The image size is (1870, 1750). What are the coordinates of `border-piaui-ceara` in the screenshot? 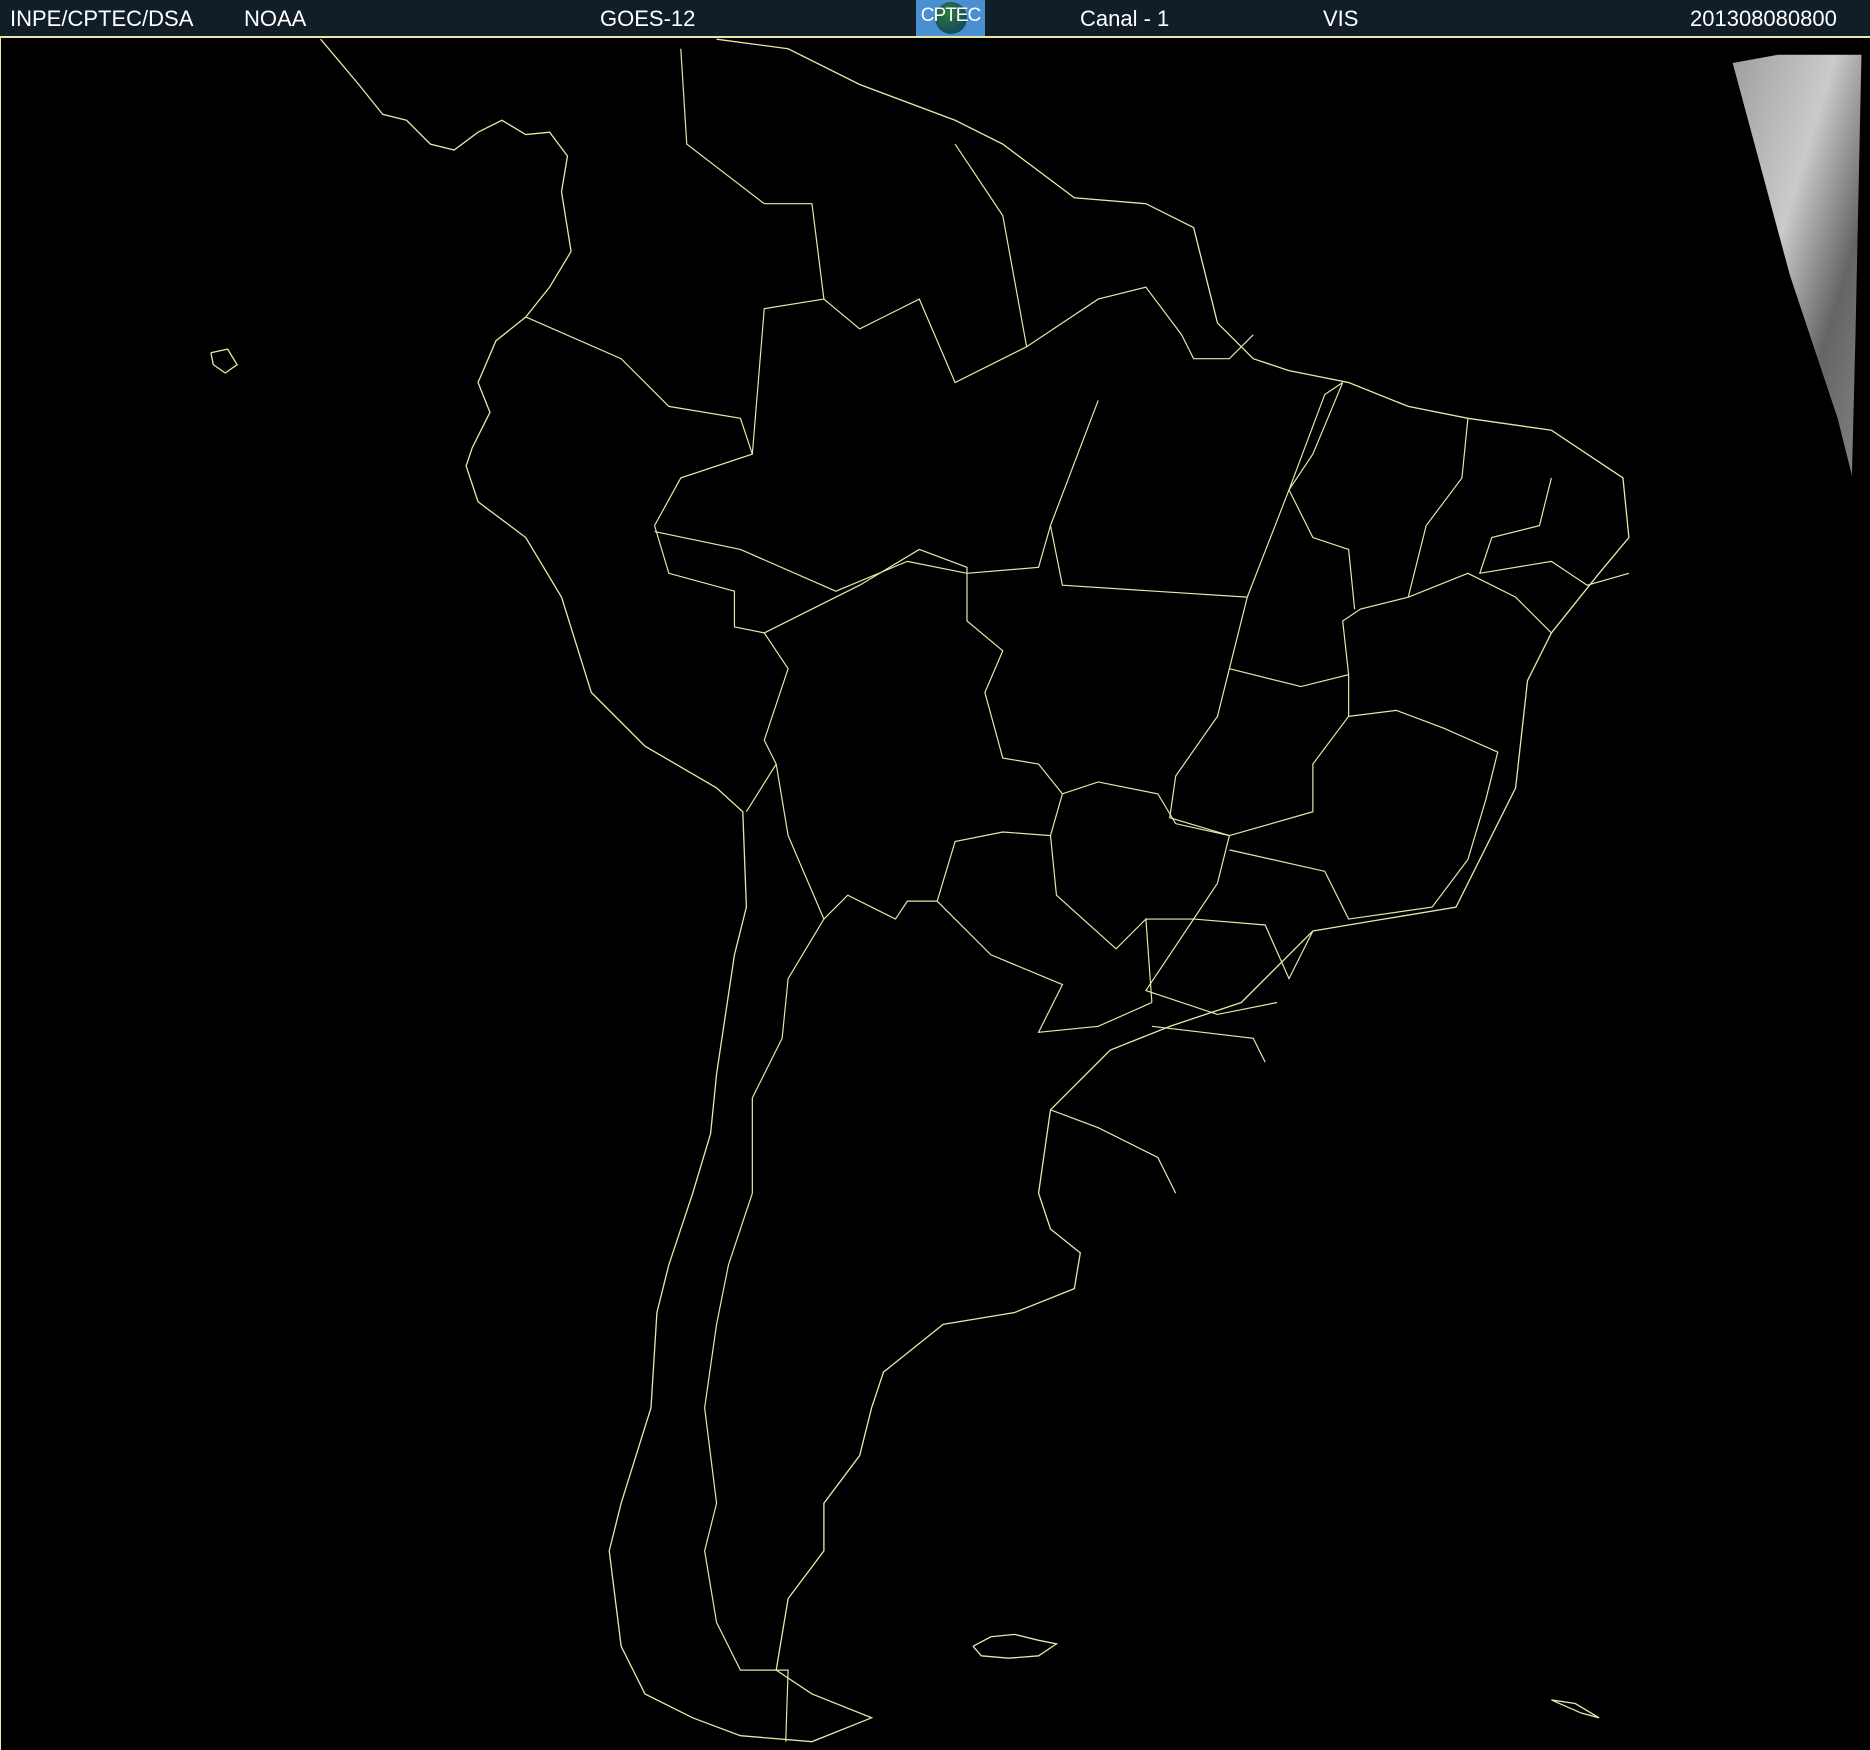 It's located at (1438, 508).